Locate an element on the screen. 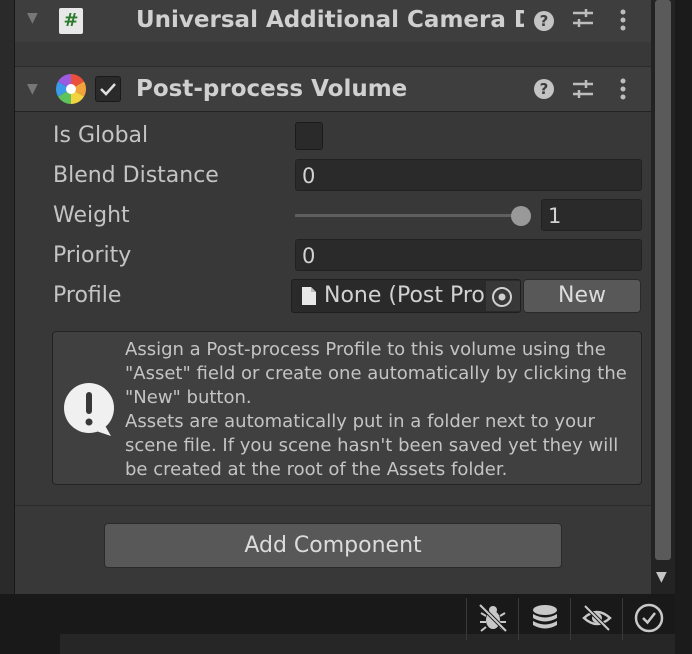 This screenshot has width=692, height=654. weight-slider is located at coordinates (413, 216).